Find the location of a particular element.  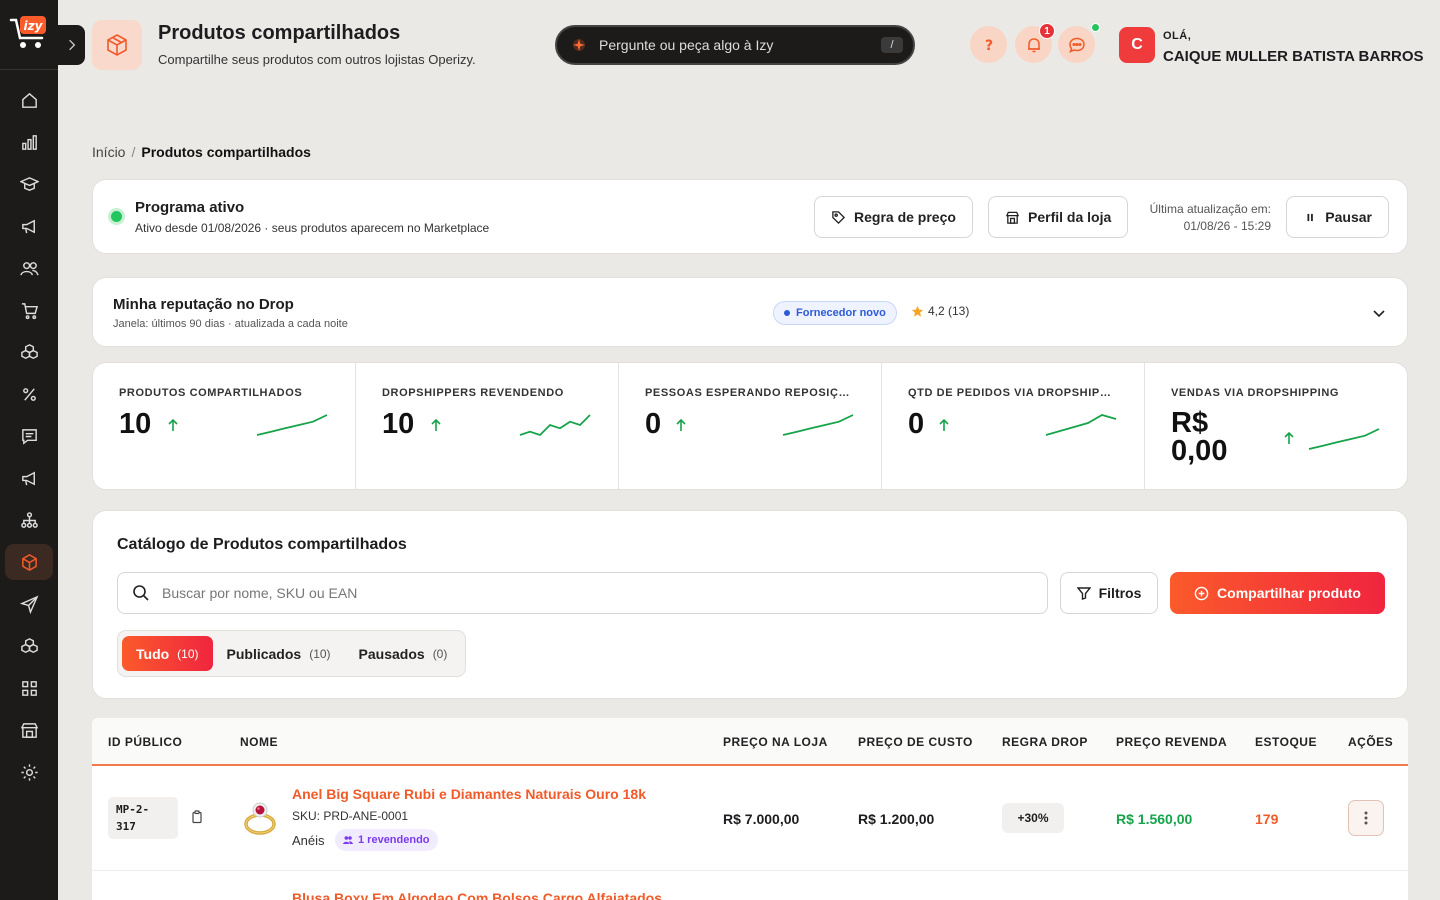

tab-all: Tudo (10) is located at coordinates (167, 653).